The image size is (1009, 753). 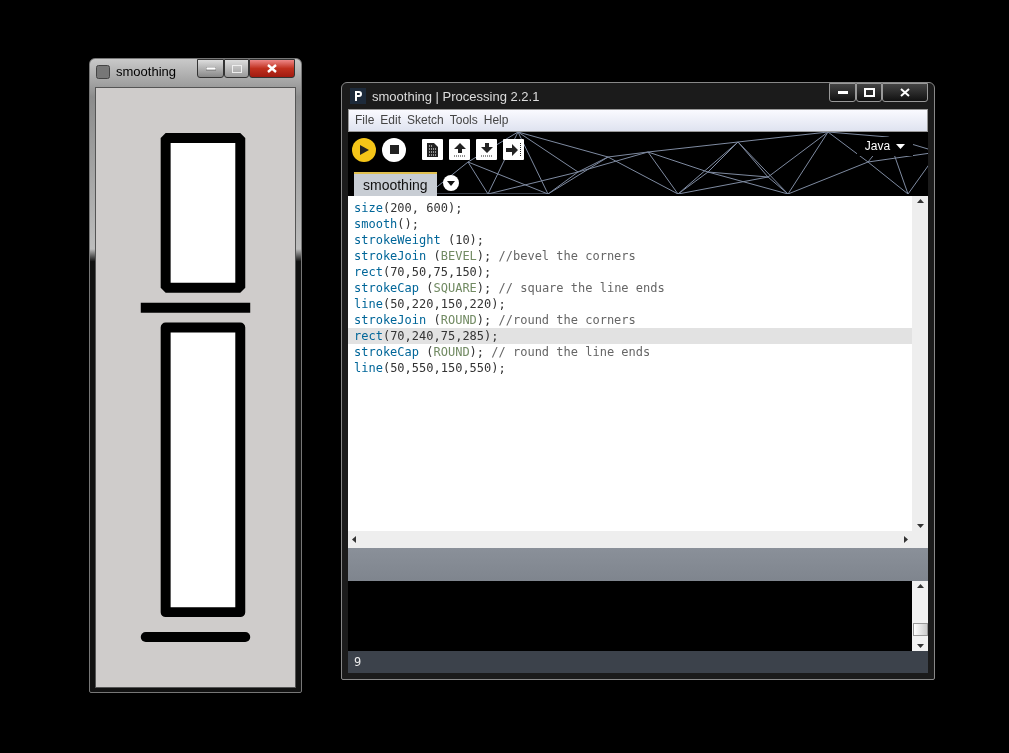 I want to click on export-button, so click(x=513, y=150).